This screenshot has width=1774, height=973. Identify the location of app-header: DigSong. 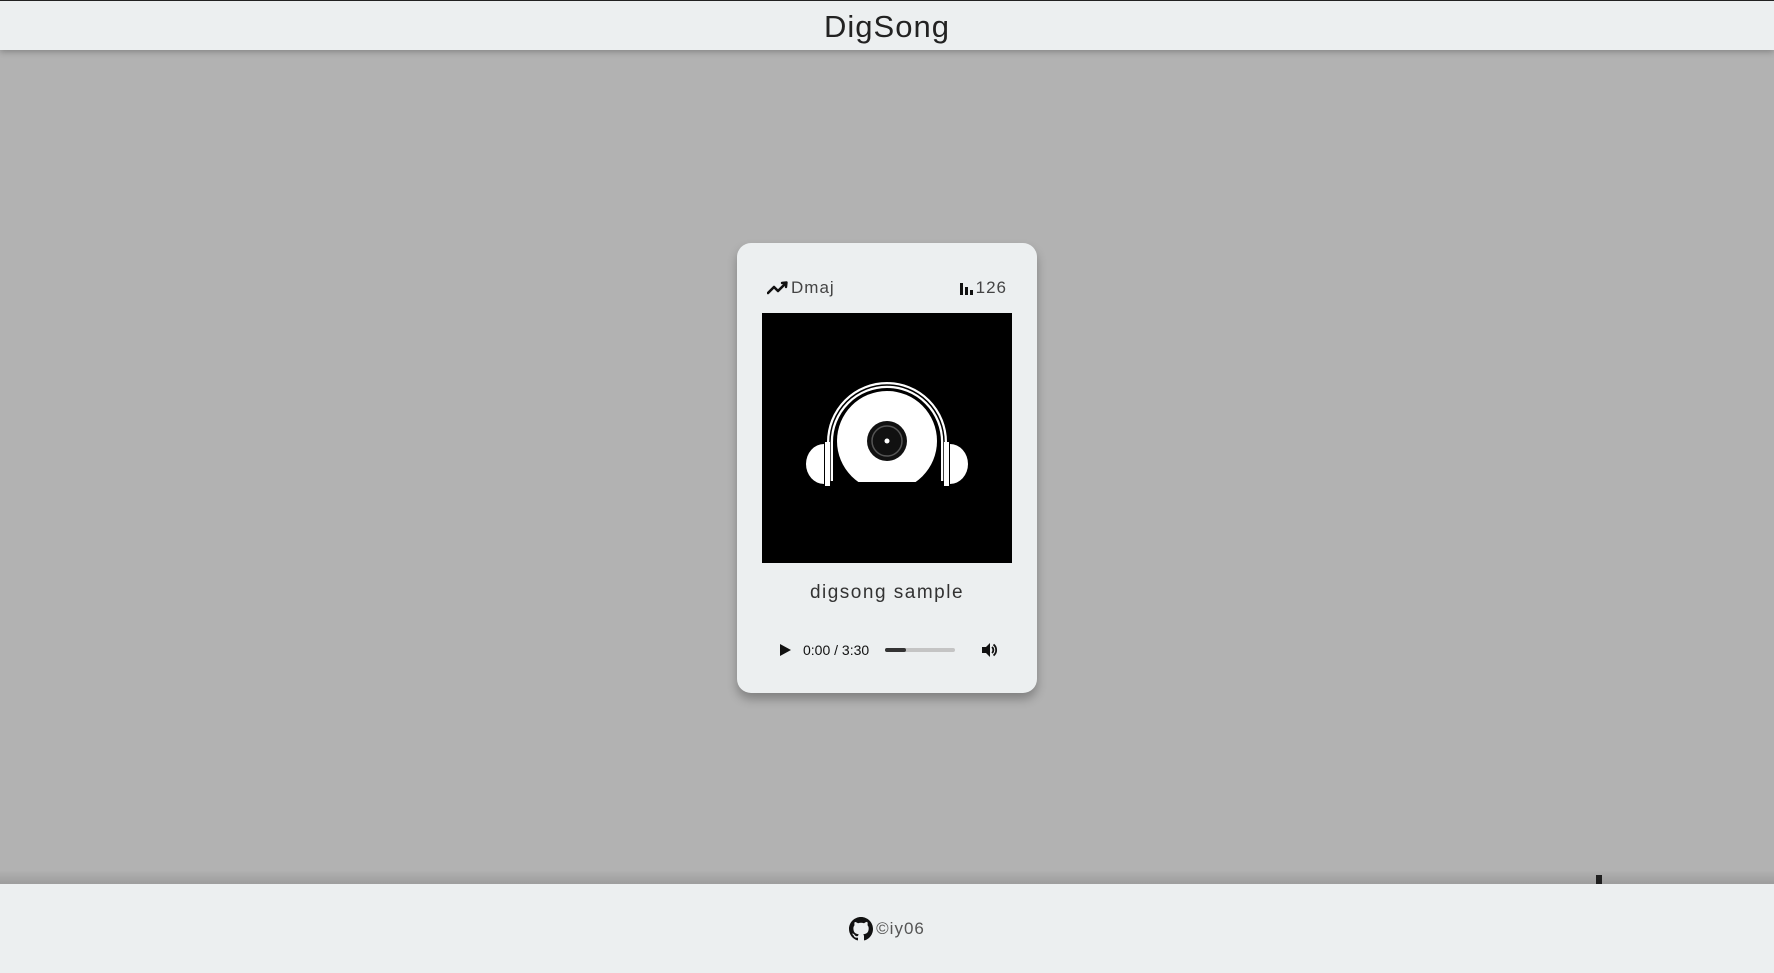
(887, 25).